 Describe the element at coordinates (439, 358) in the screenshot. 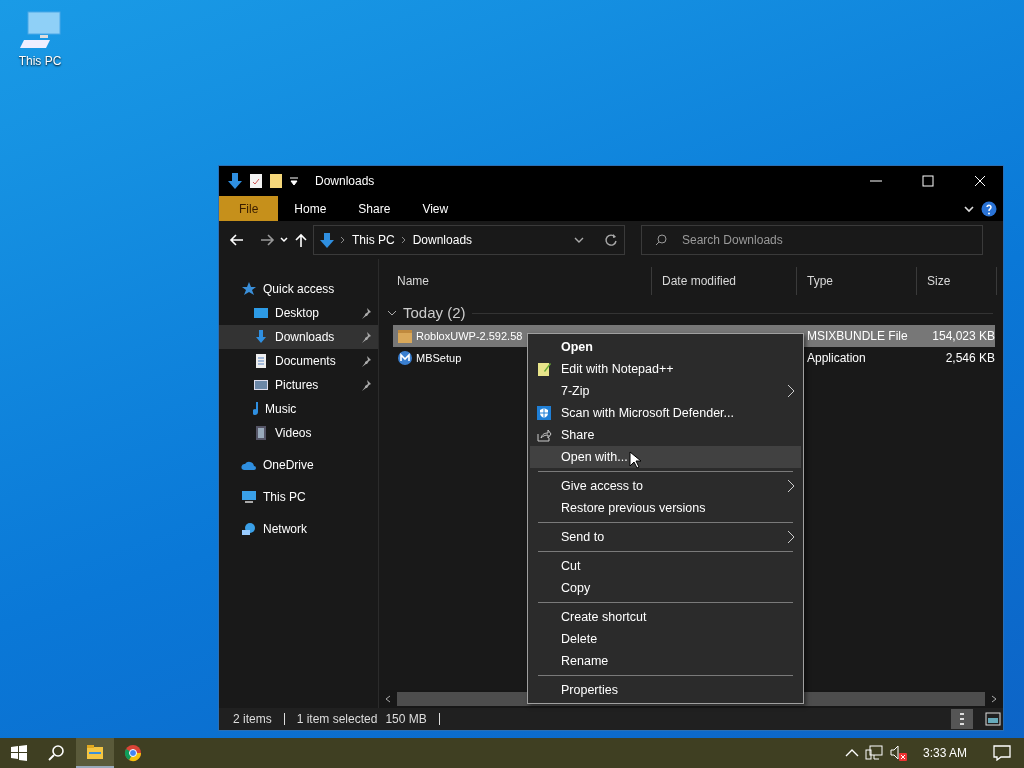

I see `file-name: MBSetup` at that location.